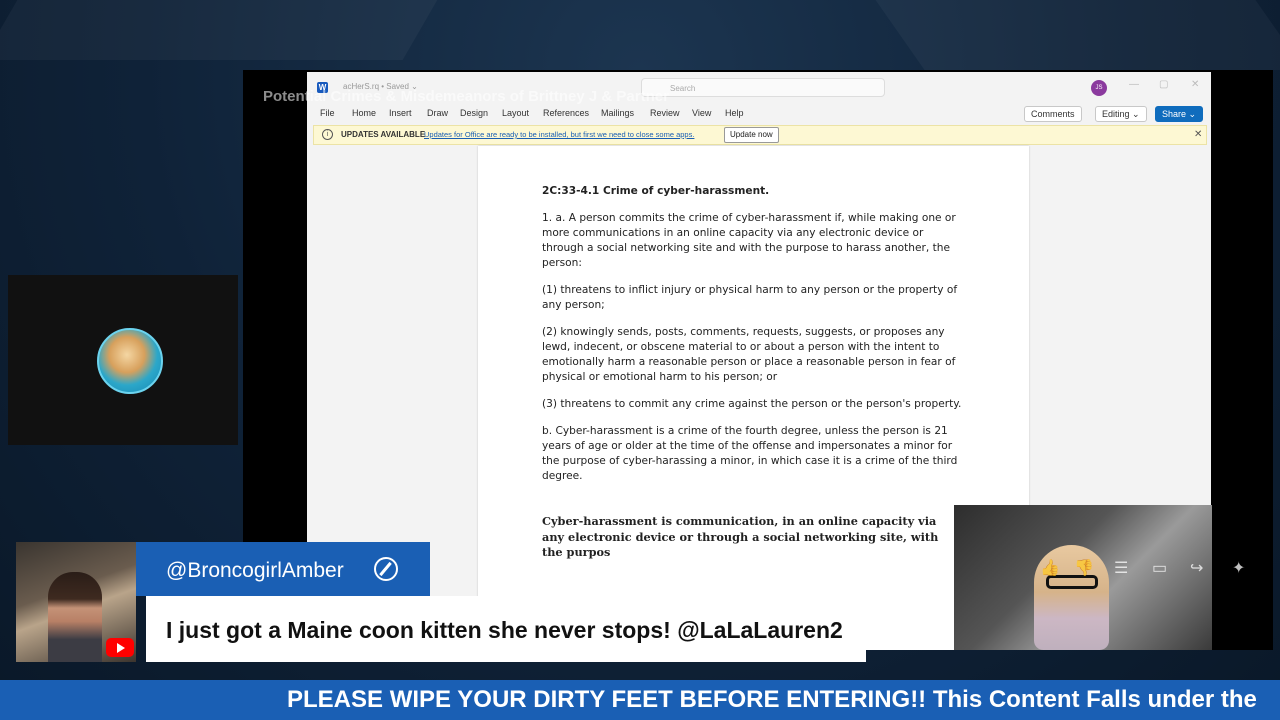 The height and width of the screenshot is (720, 1280). I want to click on menu-insert: Insert, so click(400, 113).